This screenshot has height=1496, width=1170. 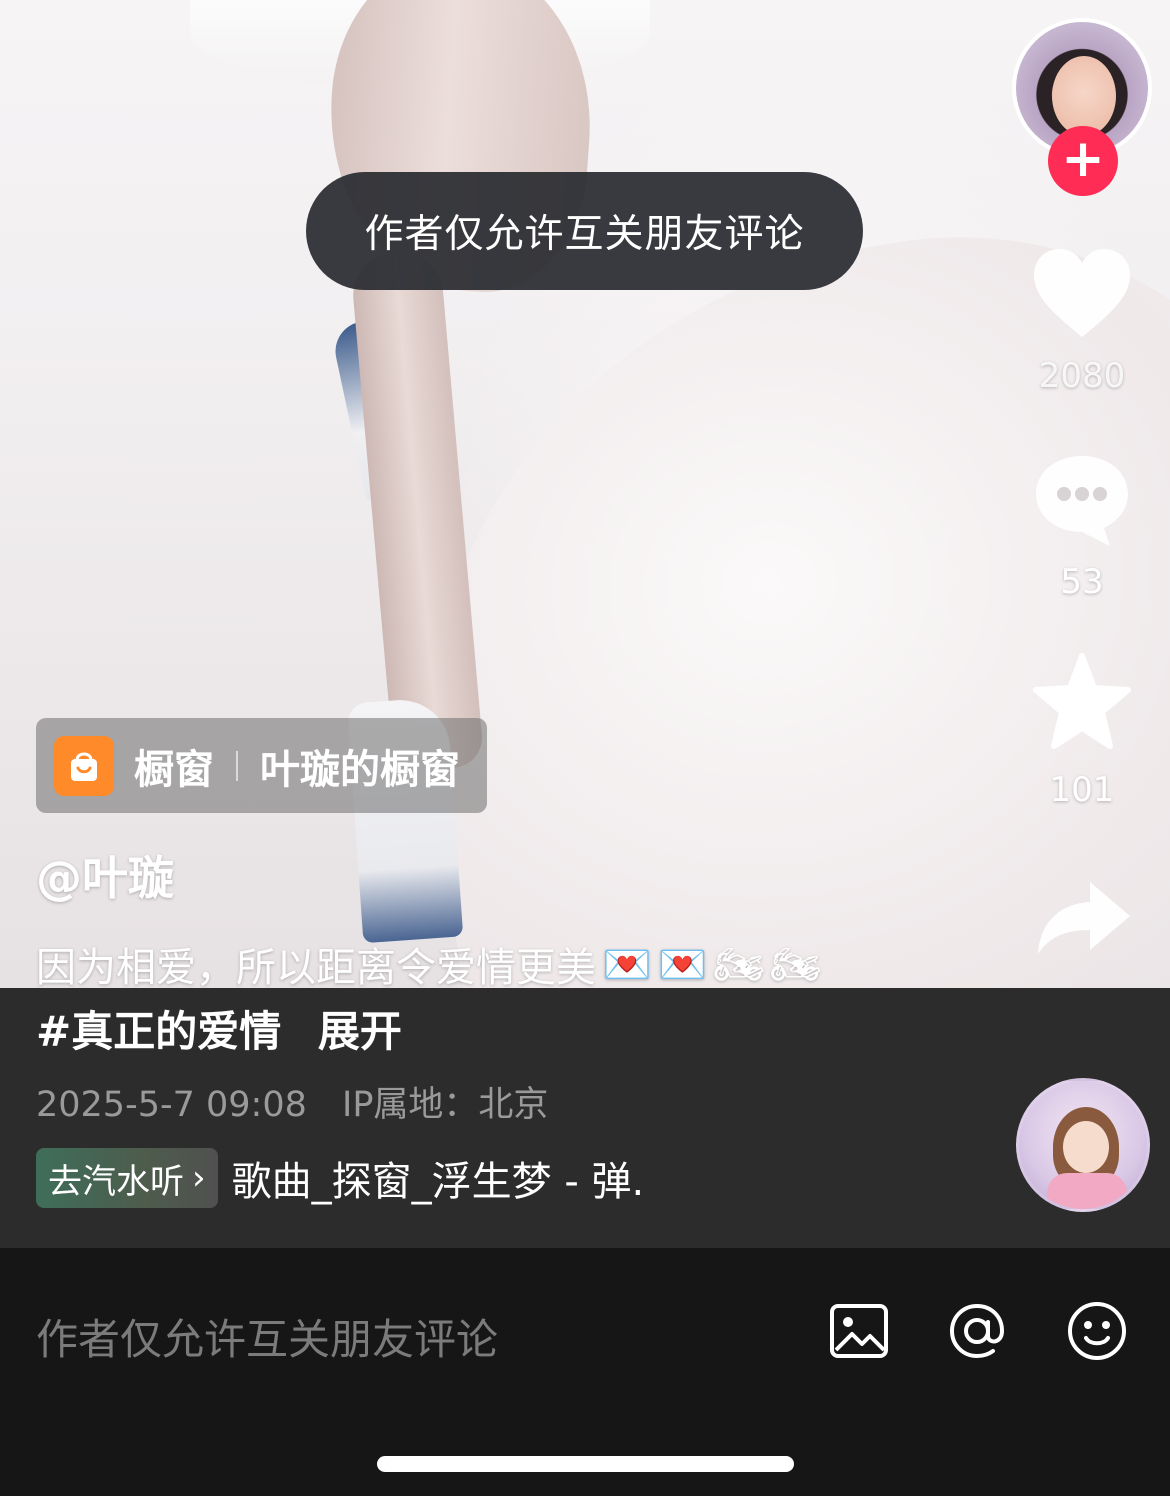 What do you see at coordinates (417, 510) in the screenshot?
I see `leg-lower` at bounding box center [417, 510].